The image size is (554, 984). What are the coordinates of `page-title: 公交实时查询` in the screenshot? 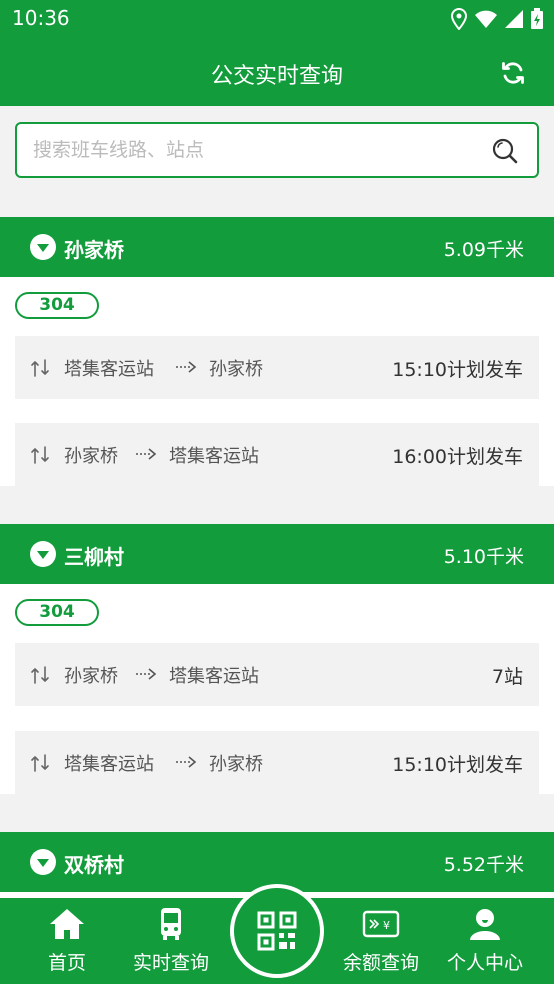 It's located at (276, 76).